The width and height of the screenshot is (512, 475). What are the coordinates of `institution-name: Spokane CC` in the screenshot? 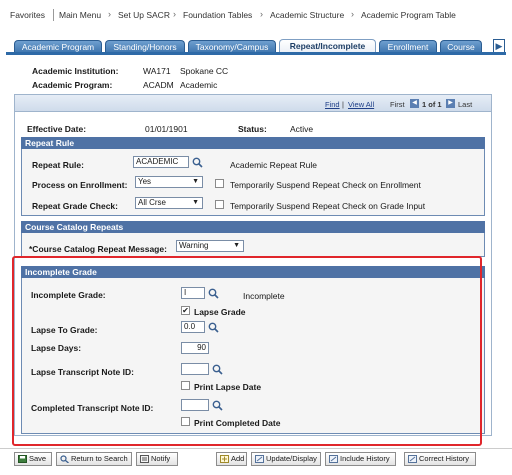 It's located at (204, 71).